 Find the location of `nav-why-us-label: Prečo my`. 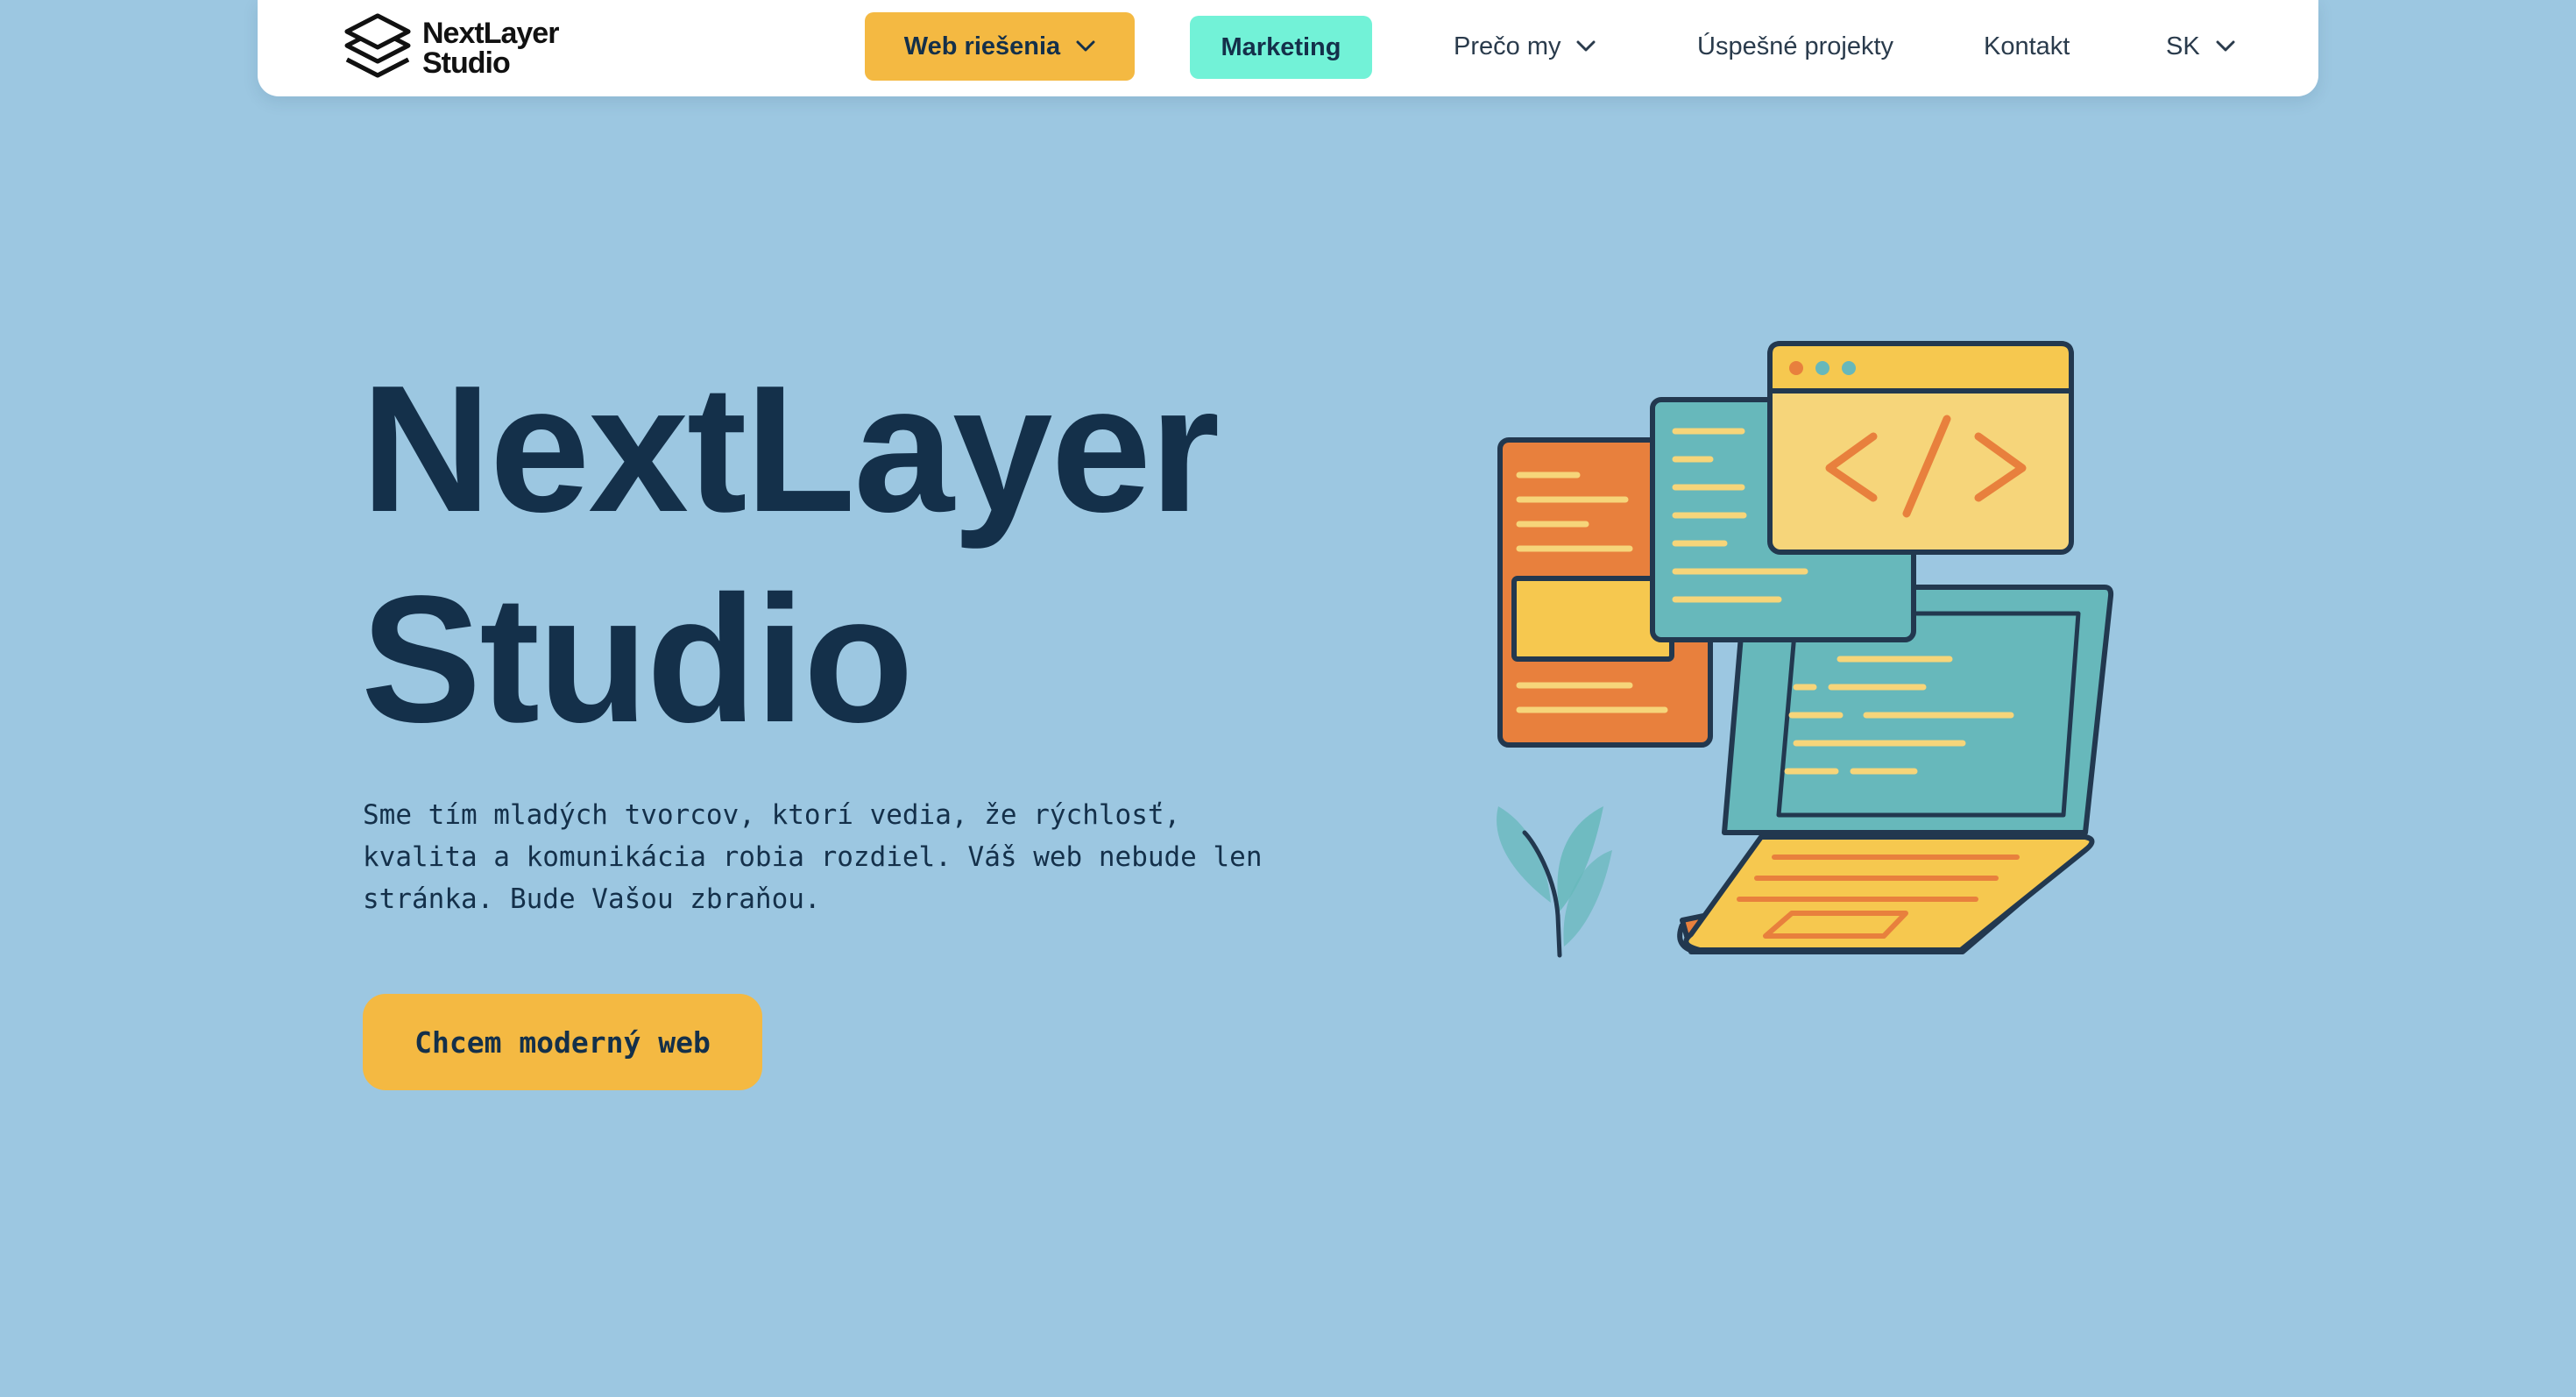

nav-why-us-label: Prečo my is located at coordinates (1507, 46).